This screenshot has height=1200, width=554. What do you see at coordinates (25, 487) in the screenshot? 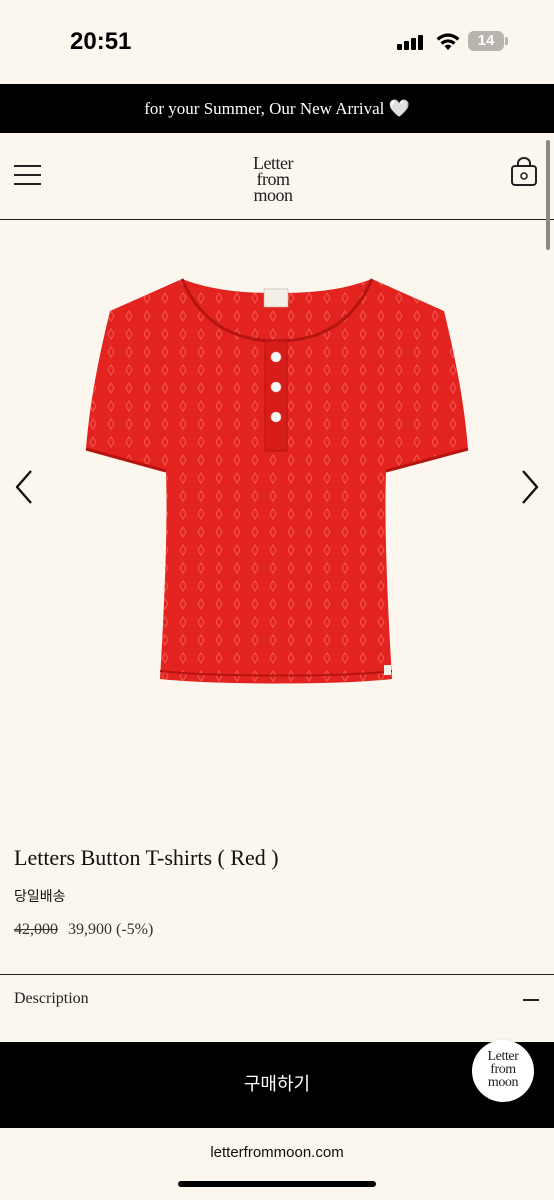
I see `chevron-left-icon` at bounding box center [25, 487].